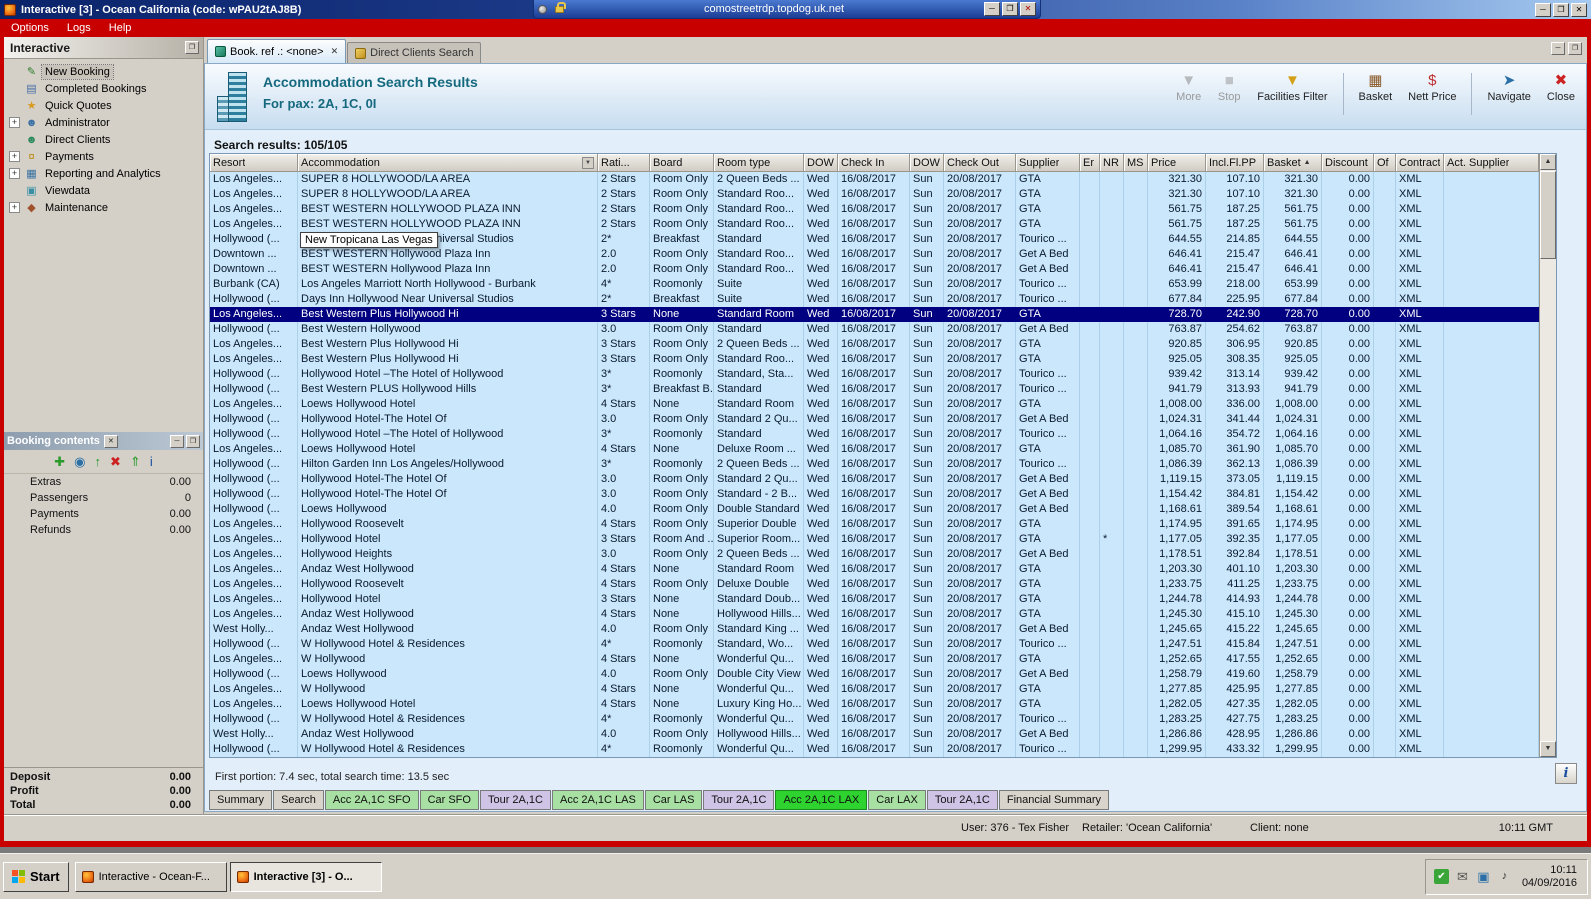 Image resolution: width=1591 pixels, height=899 pixels. Describe the element at coordinates (1177, 163) in the screenshot. I see `column-header-price: Price` at that location.